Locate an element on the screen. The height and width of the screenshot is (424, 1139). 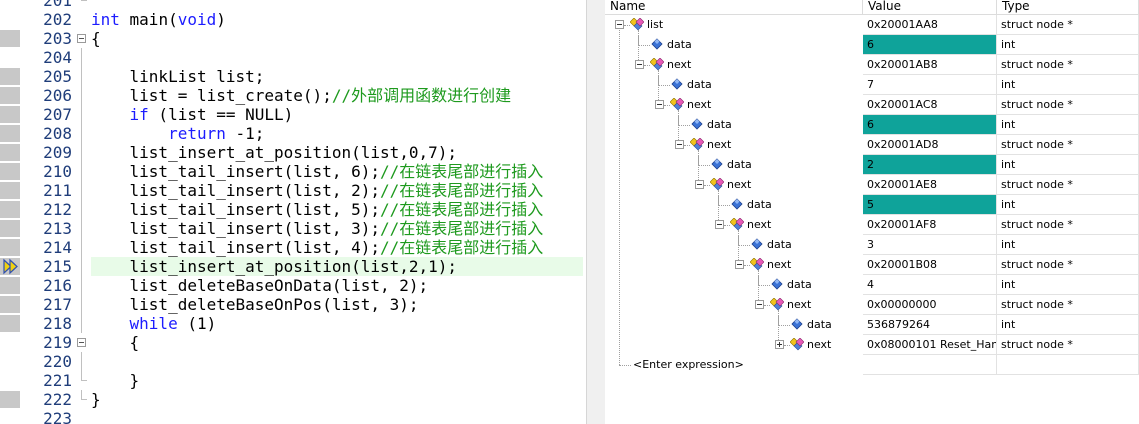
code-line: 209 list_insert_at_position(list,0,7); is located at coordinates (293, 152).